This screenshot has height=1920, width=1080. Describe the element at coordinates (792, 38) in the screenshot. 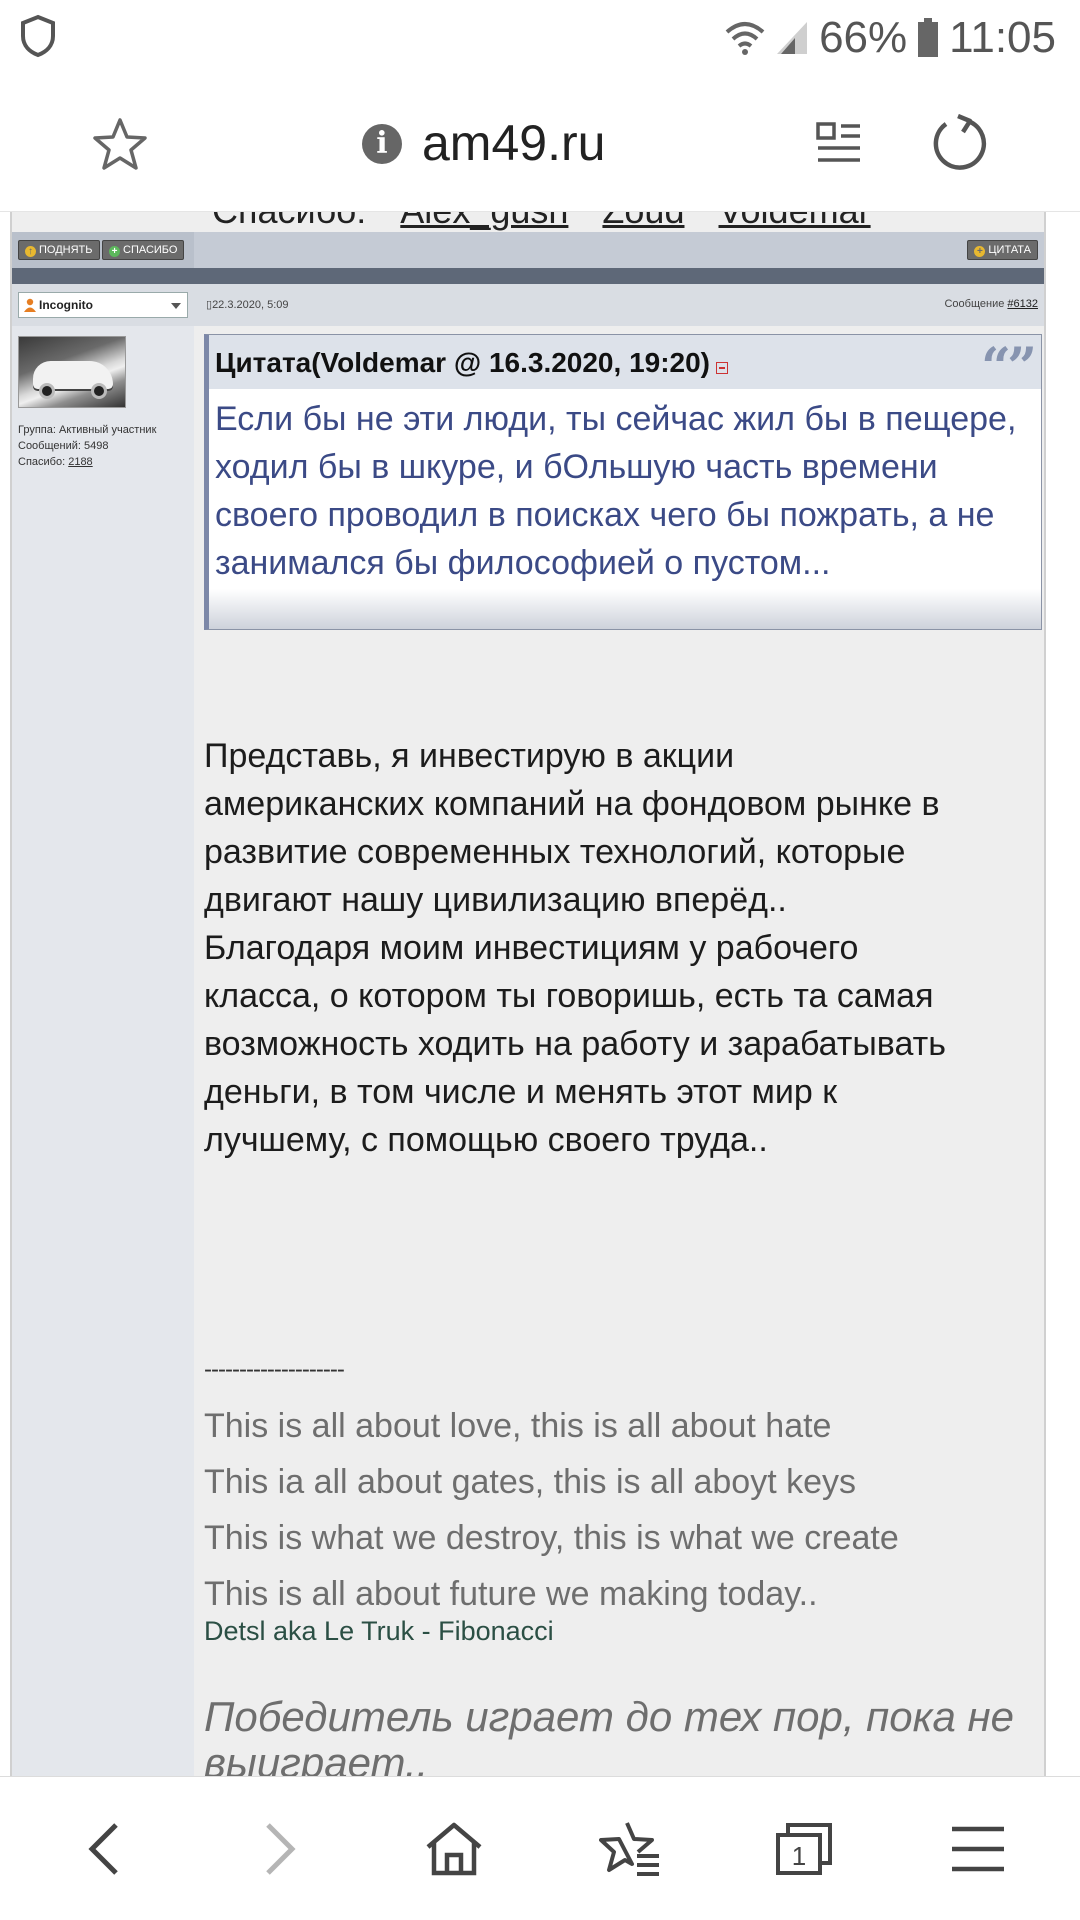

I see `signal-icon` at that location.